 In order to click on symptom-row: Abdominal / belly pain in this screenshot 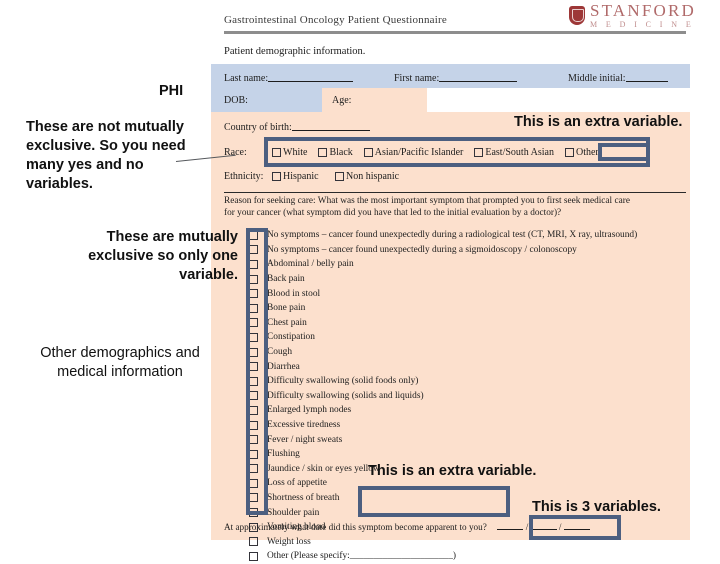, I will do `click(469, 264)`.